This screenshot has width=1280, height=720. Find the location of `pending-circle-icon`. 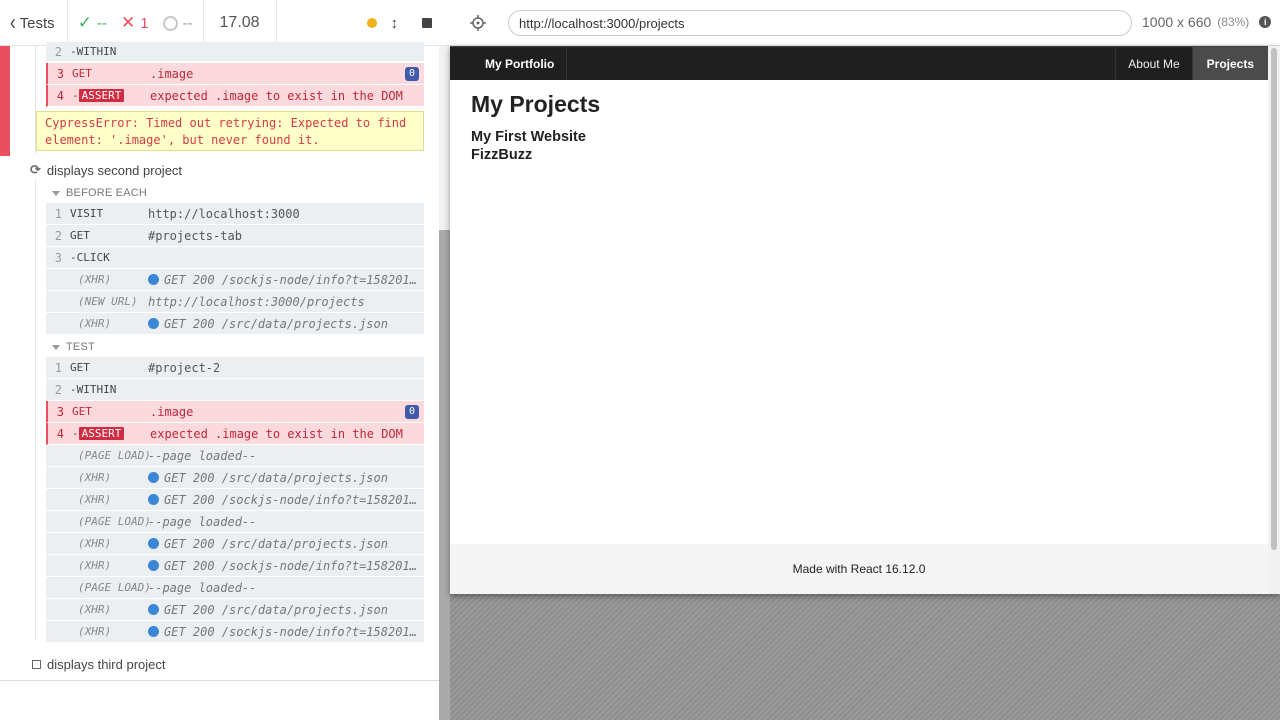

pending-circle-icon is located at coordinates (170, 23).